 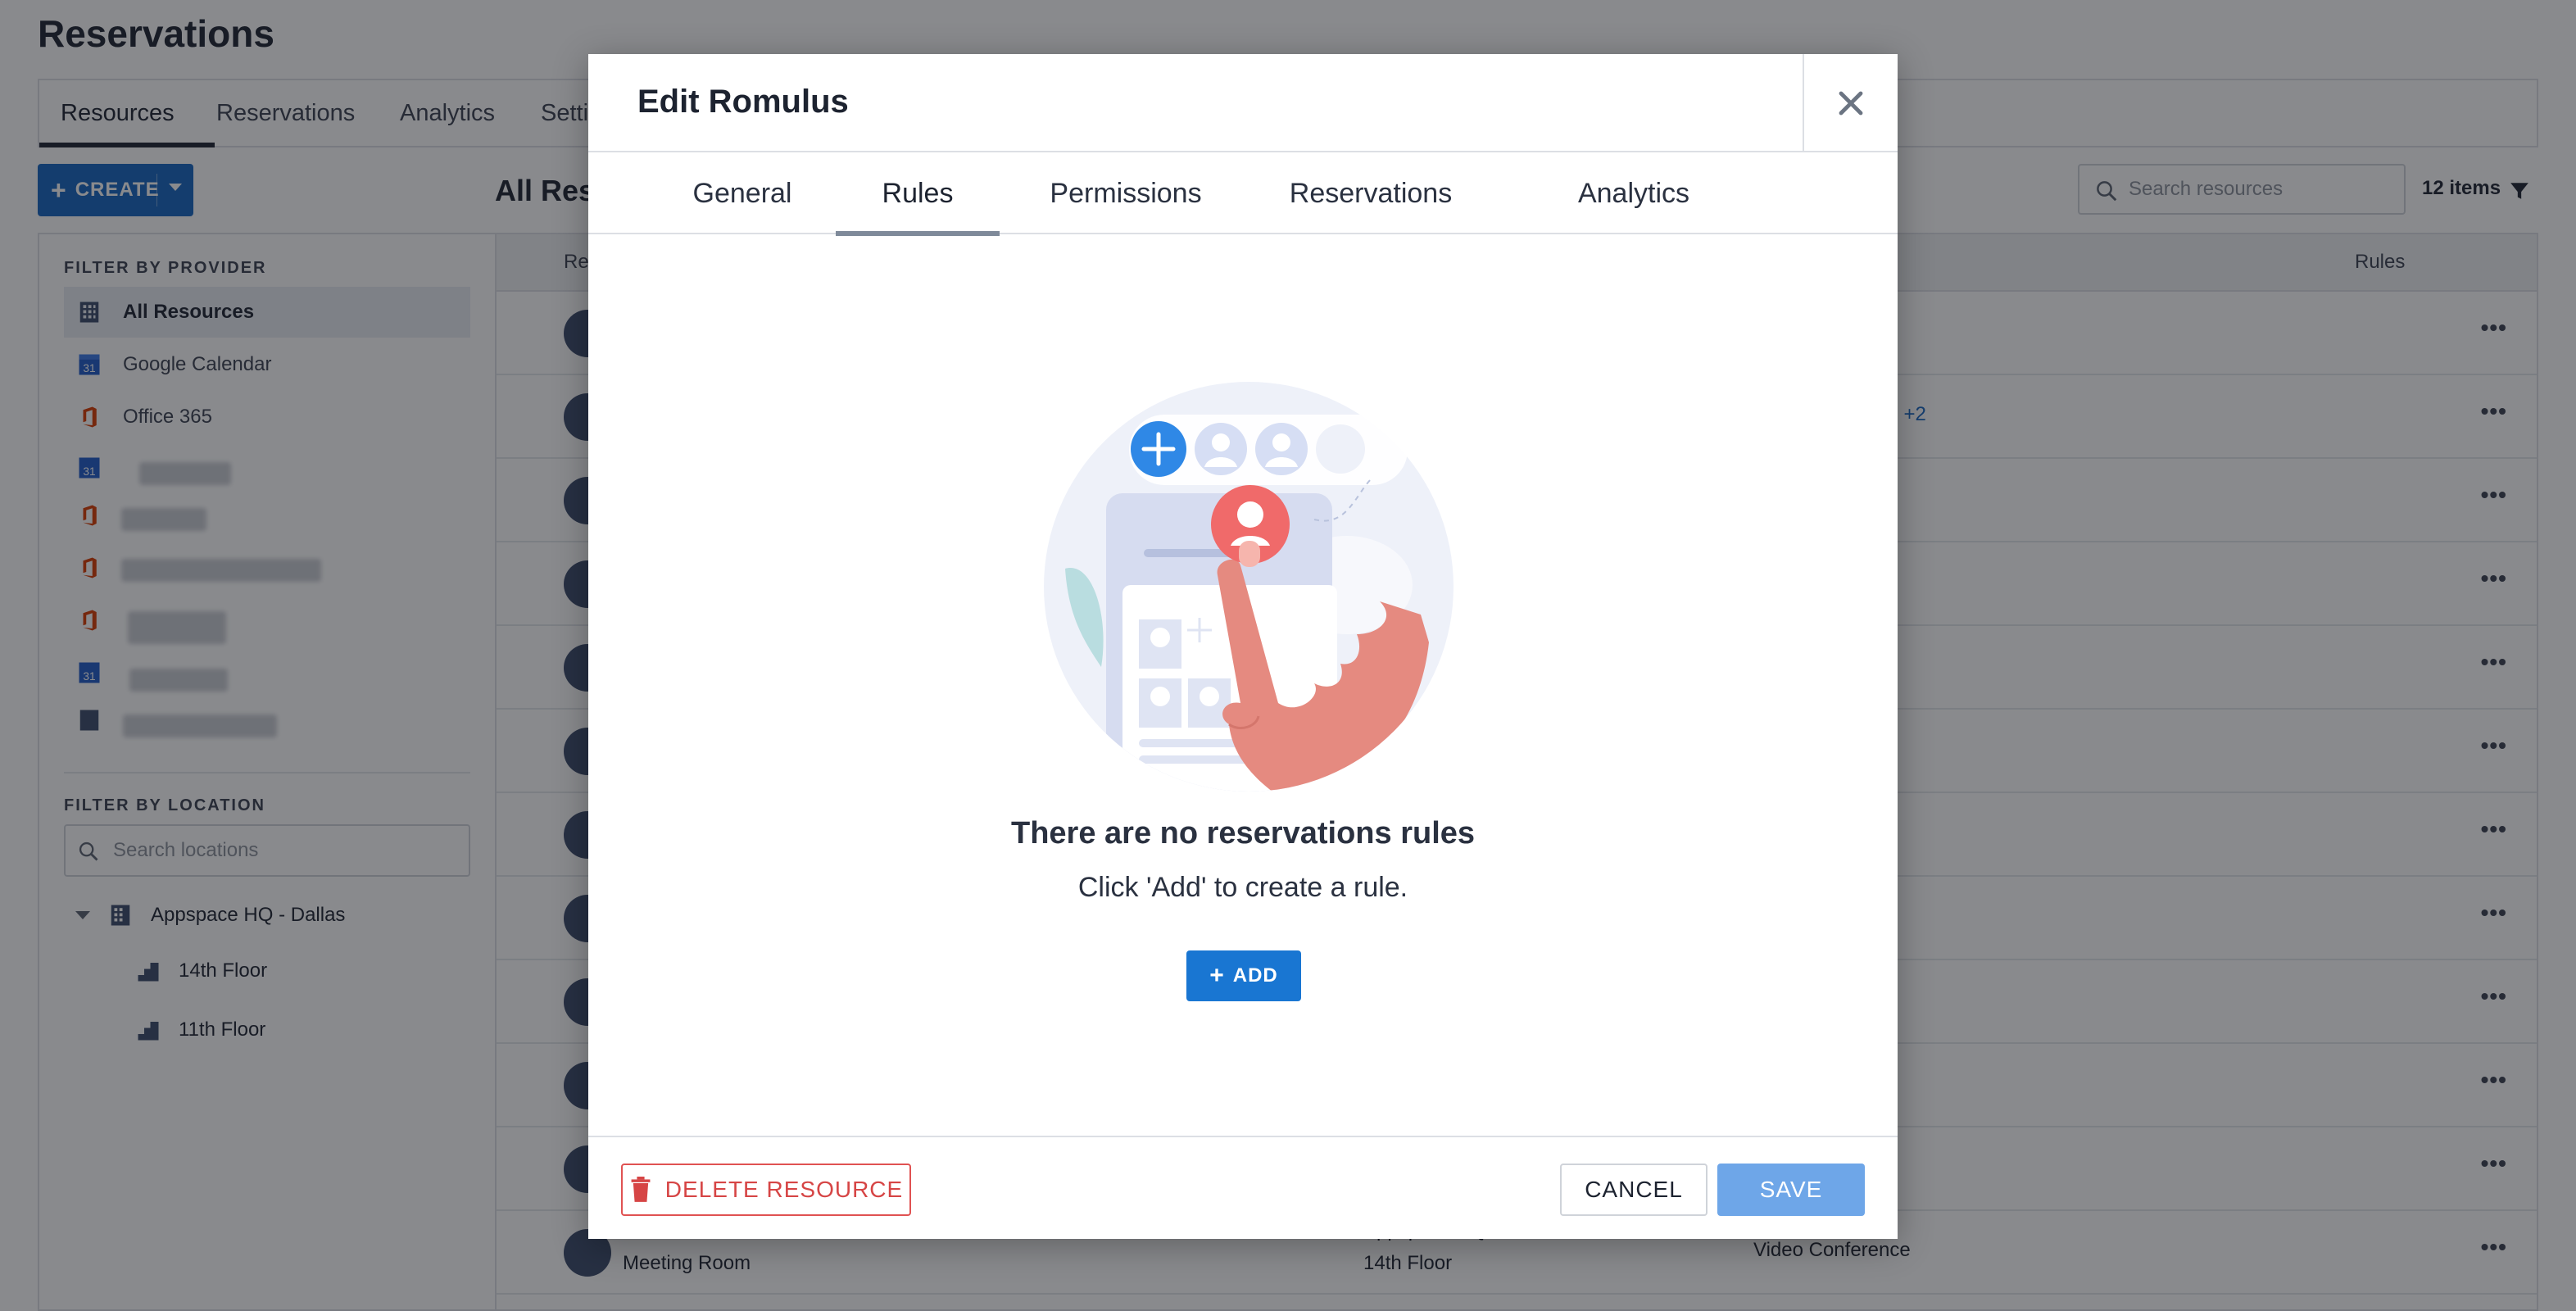 I want to click on tab-analytics: Analytics, so click(x=1634, y=193).